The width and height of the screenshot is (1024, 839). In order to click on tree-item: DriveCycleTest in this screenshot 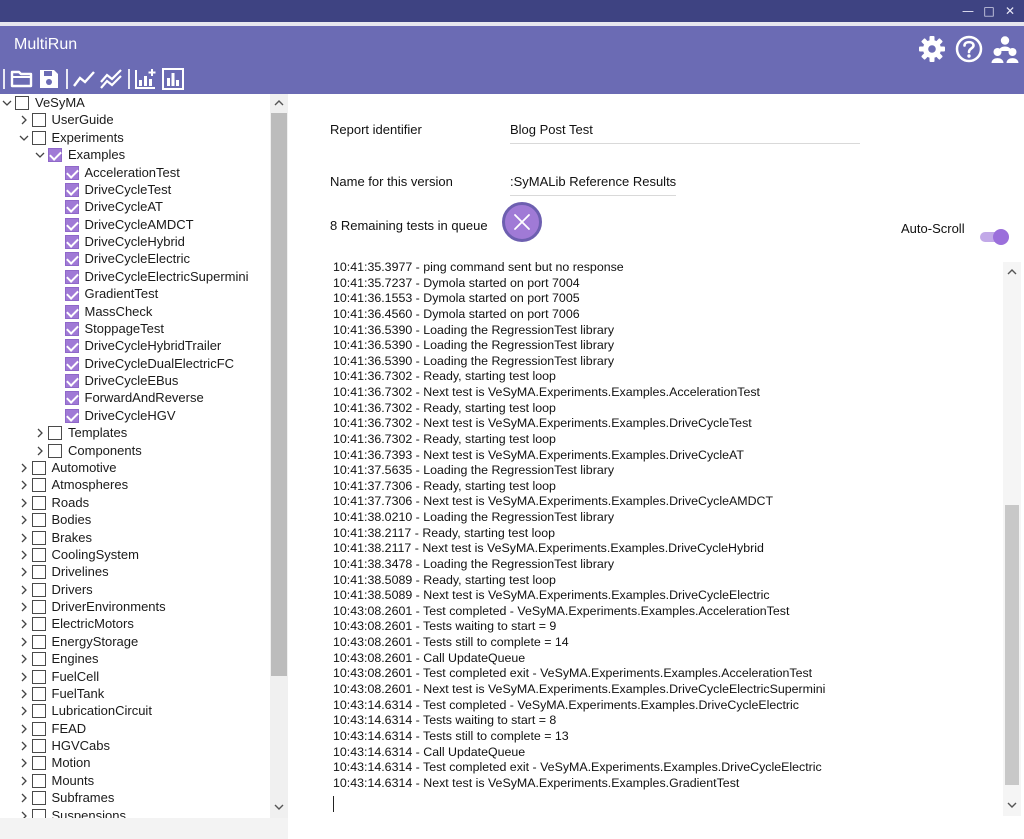, I will do `click(135, 190)`.